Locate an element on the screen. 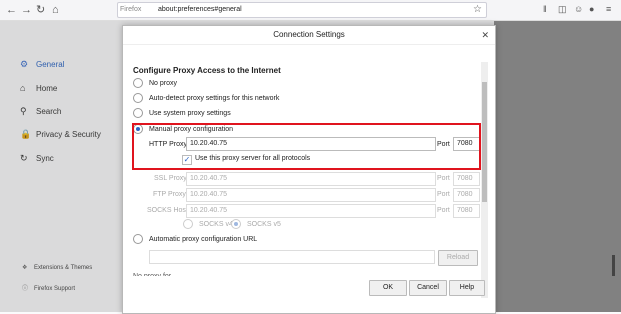 The image size is (621, 314). socks-port-label: Port is located at coordinates (443, 210).